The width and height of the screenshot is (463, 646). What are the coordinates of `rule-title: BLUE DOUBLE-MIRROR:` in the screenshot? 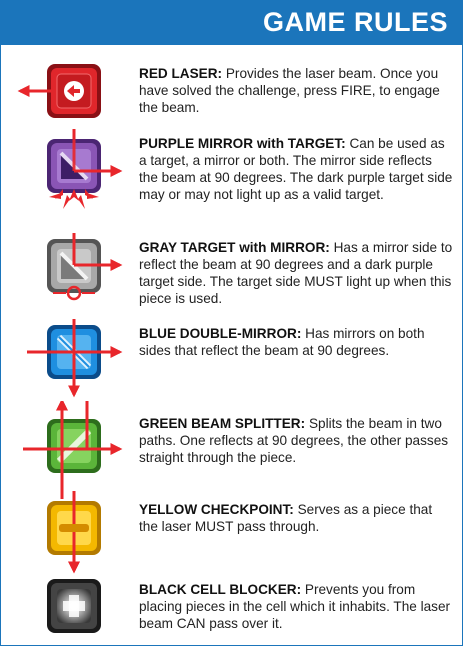 It's located at (220, 333).